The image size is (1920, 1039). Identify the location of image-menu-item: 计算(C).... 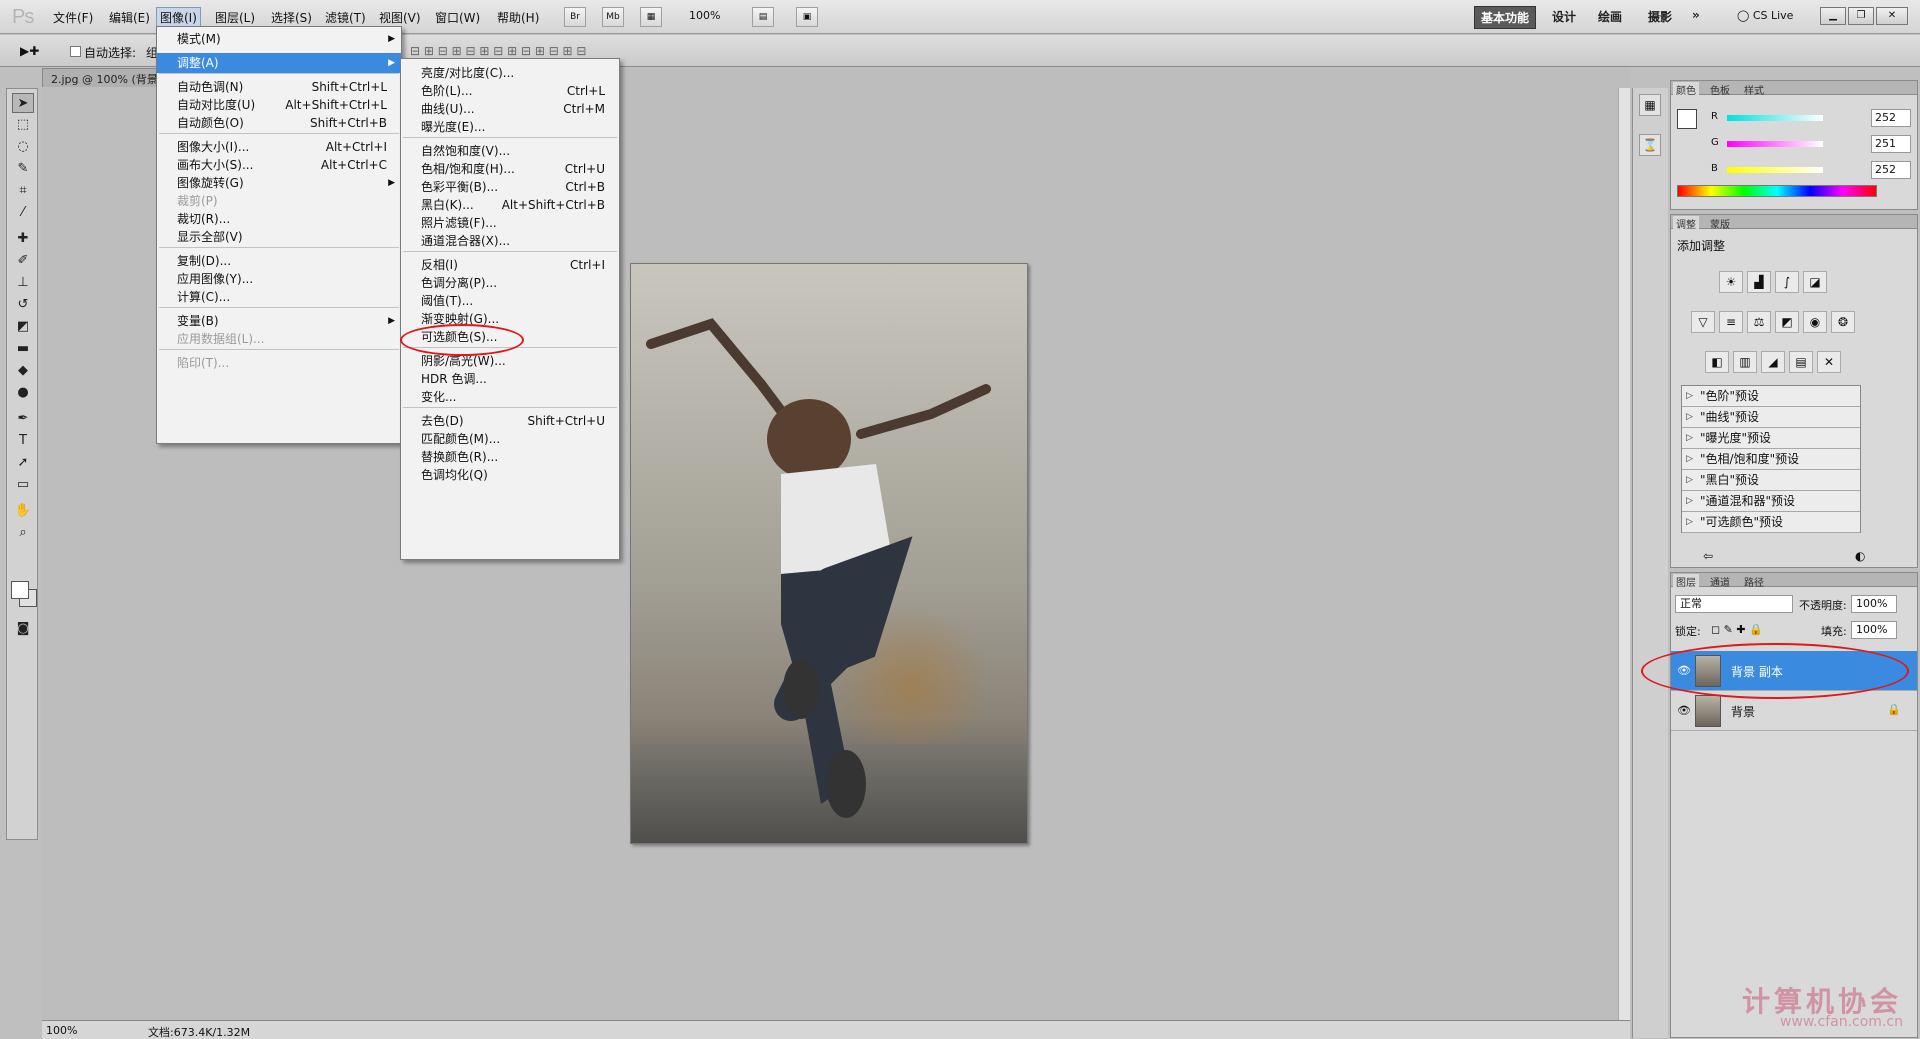
(279, 297).